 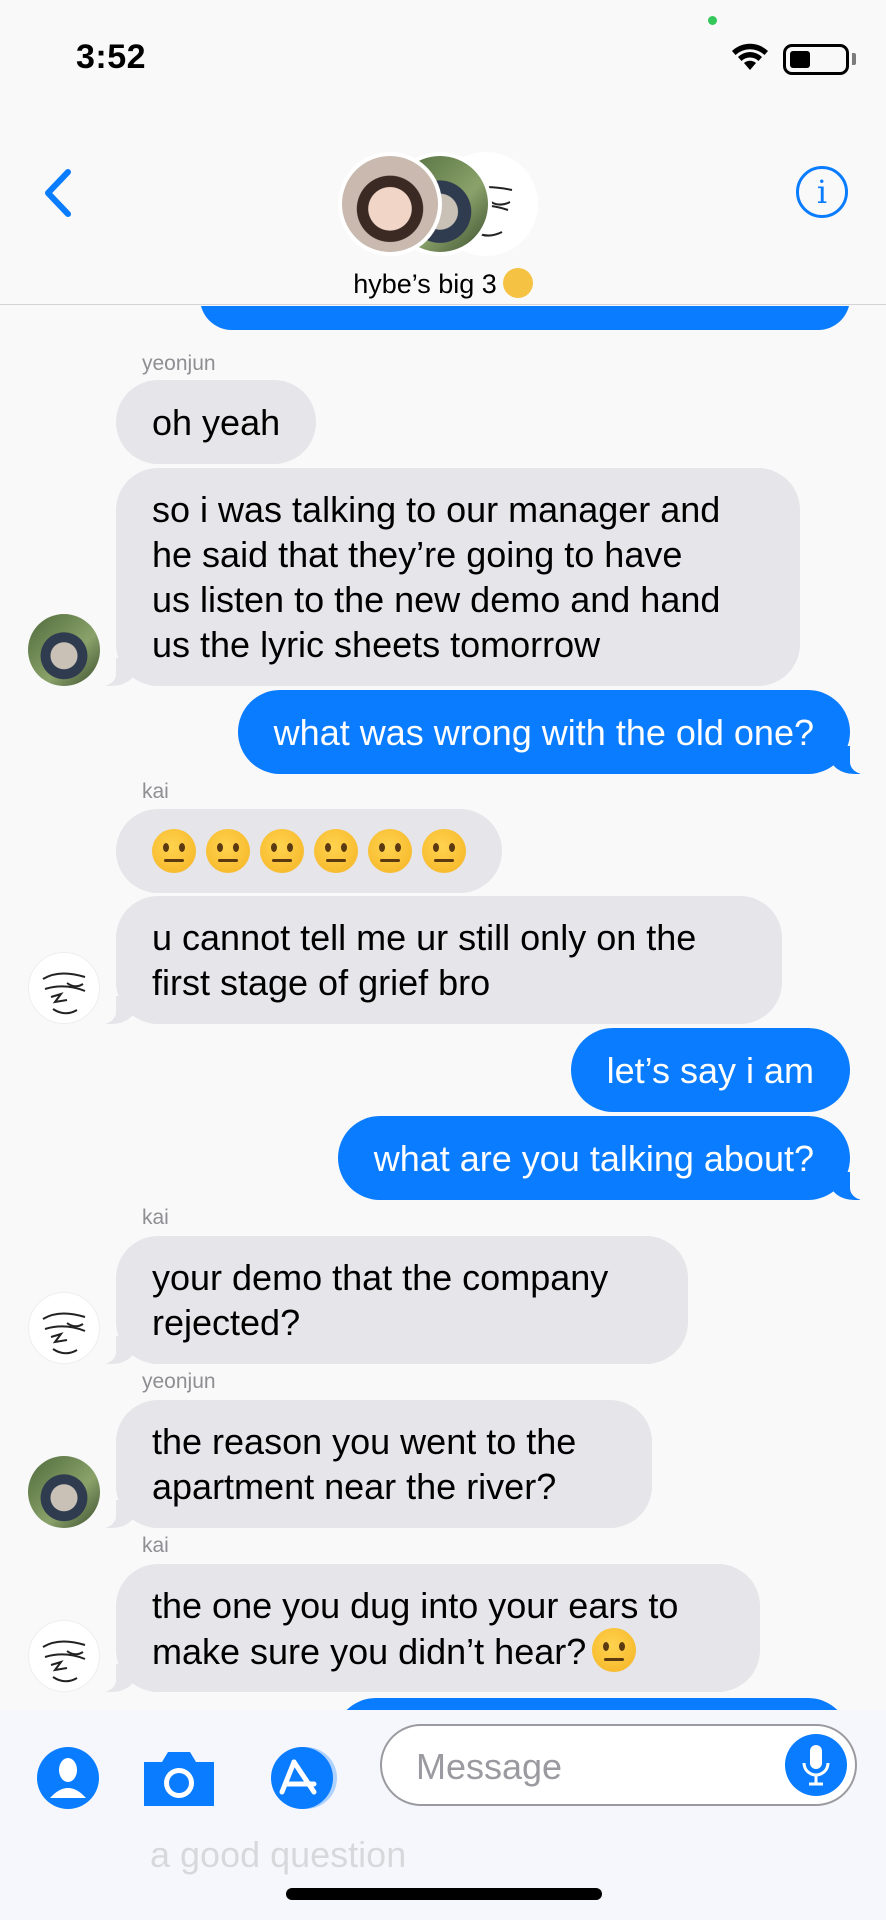 I want to click on camera-indicator-dot, so click(x=712, y=20).